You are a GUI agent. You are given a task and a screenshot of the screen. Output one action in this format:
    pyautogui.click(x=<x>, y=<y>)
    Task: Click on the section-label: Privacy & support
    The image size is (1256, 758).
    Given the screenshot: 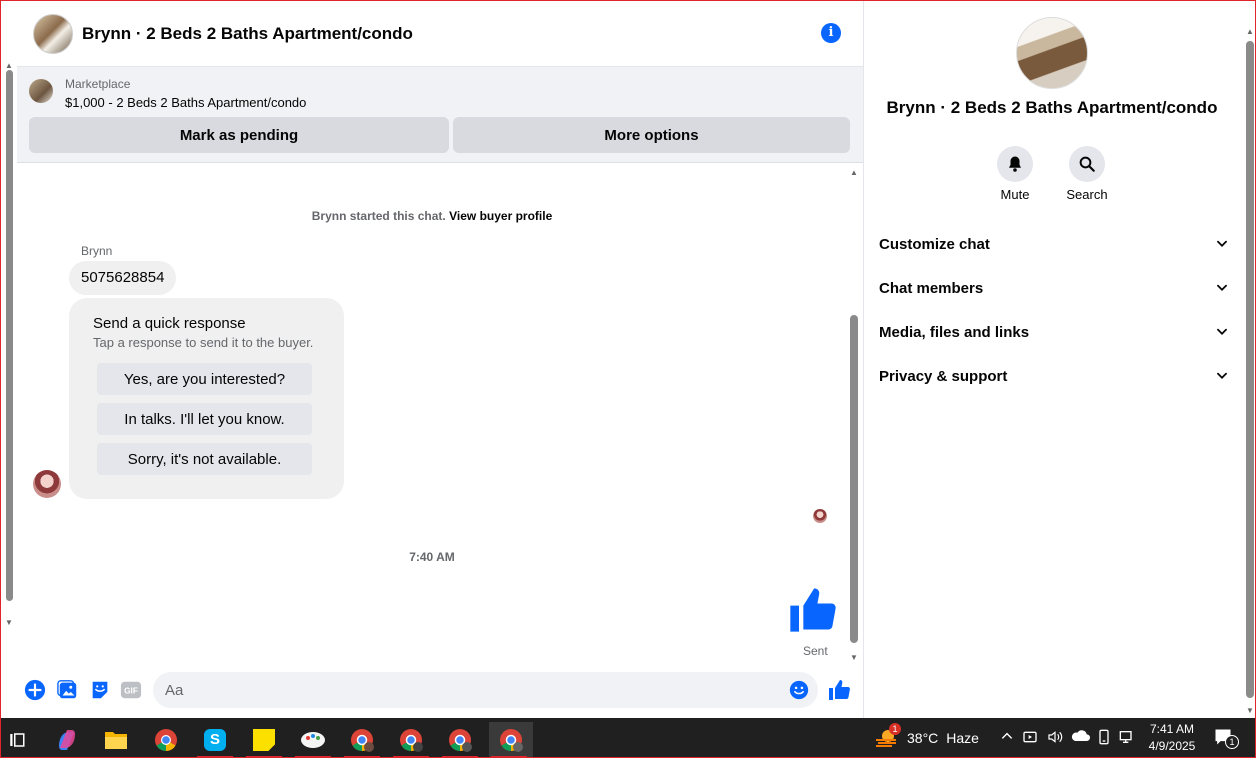 What is the action you would take?
    pyautogui.click(x=943, y=376)
    